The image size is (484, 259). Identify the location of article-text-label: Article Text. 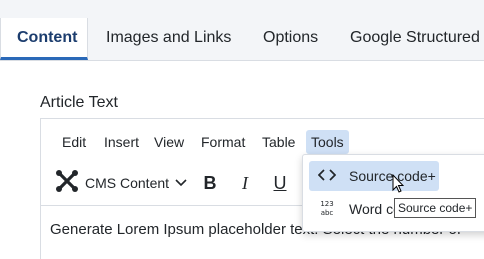
(79, 102).